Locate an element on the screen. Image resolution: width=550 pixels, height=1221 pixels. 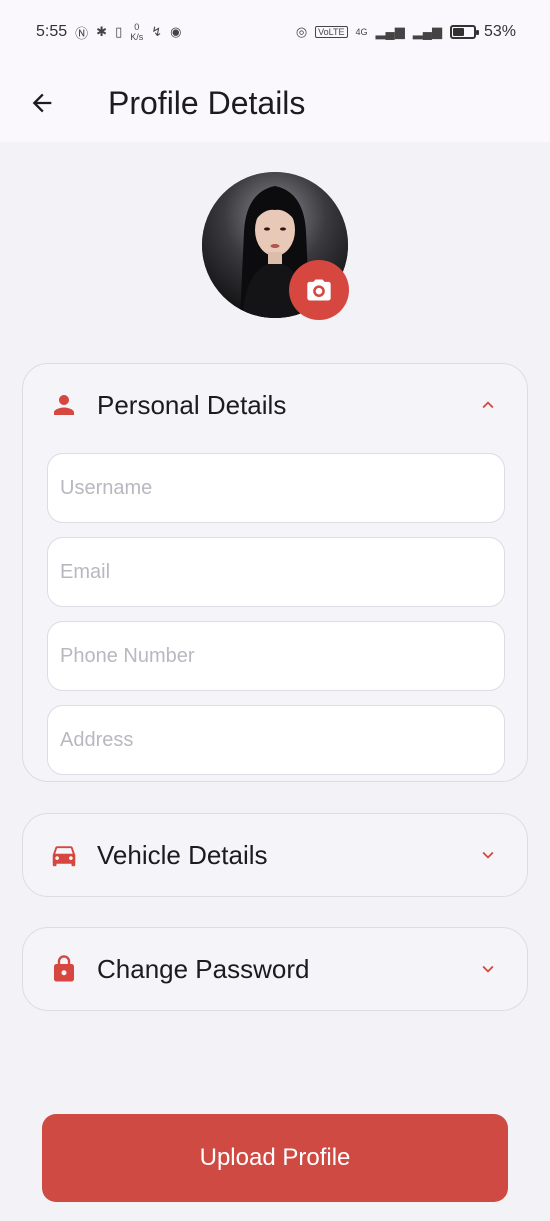
change-password-header: Change Password is located at coordinates (275, 969).